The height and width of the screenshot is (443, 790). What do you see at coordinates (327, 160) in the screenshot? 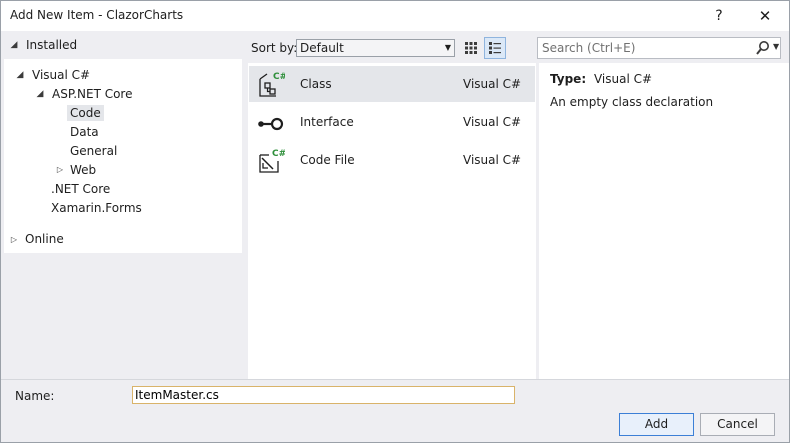
I see `template-item-name: Code File` at bounding box center [327, 160].